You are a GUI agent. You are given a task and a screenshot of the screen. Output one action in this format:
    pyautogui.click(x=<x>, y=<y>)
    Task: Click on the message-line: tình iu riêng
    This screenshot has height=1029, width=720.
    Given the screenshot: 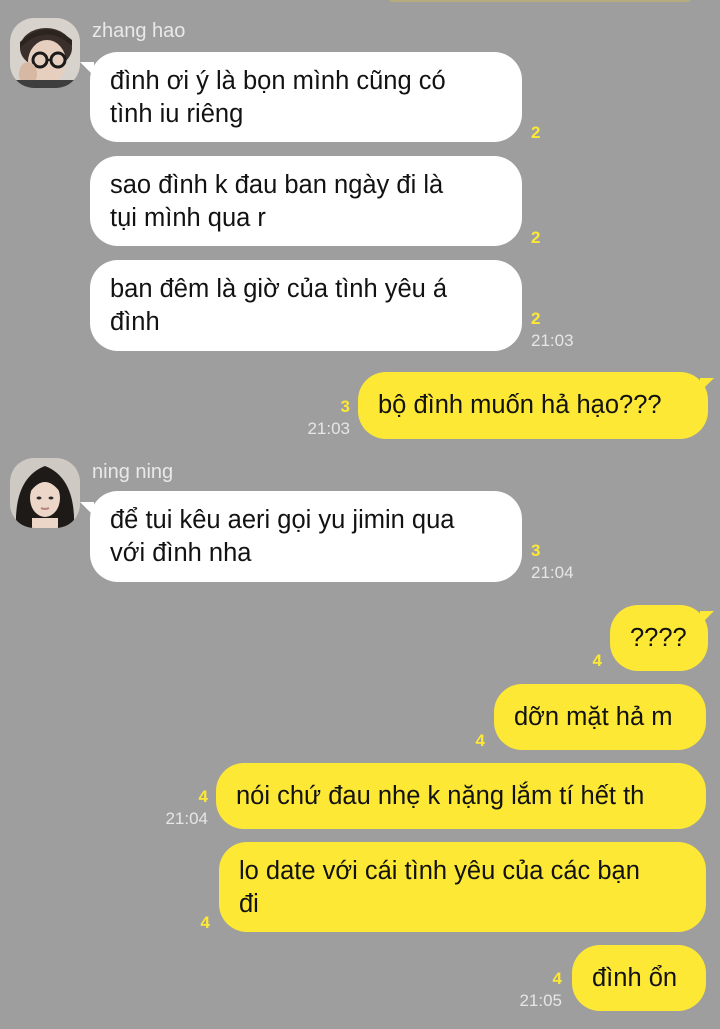 What is the action you would take?
    pyautogui.click(x=177, y=114)
    